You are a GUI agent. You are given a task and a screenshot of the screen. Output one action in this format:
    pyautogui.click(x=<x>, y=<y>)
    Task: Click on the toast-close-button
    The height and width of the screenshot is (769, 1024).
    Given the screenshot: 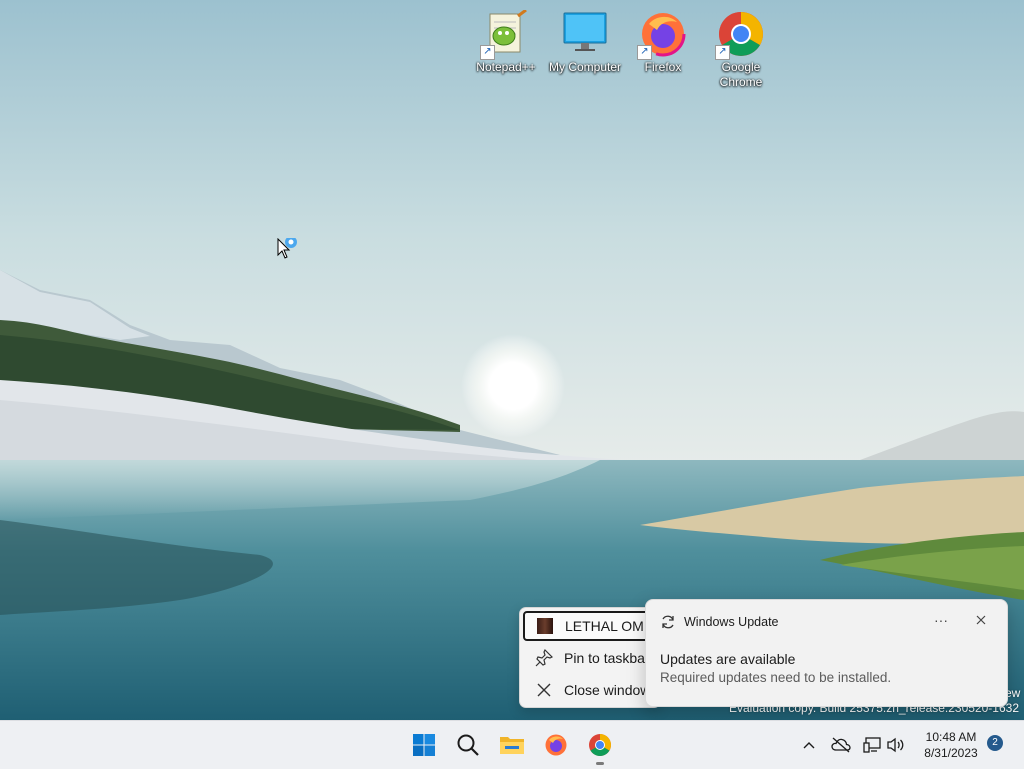 What is the action you would take?
    pyautogui.click(x=981, y=620)
    